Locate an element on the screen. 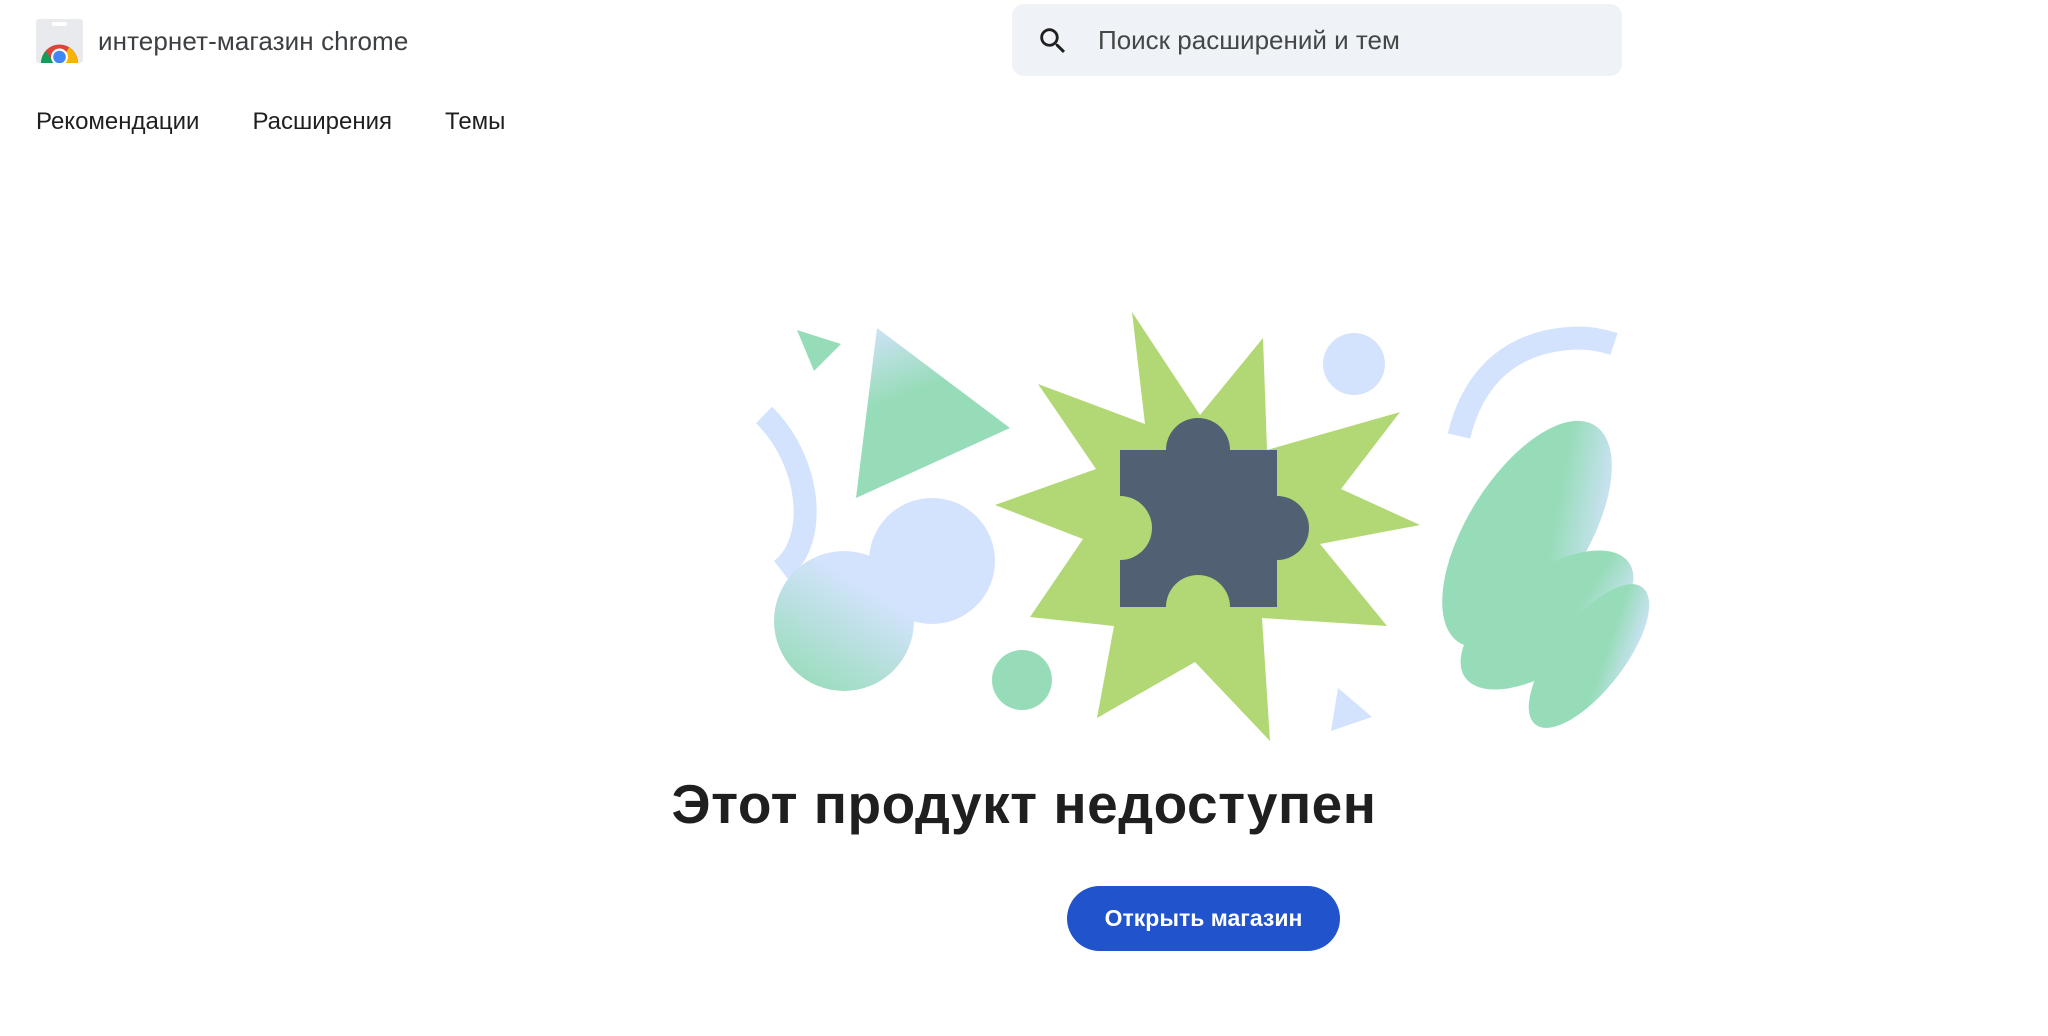 The height and width of the screenshot is (1036, 2048). puzzle-notch-bottom is located at coordinates (1198, 607).